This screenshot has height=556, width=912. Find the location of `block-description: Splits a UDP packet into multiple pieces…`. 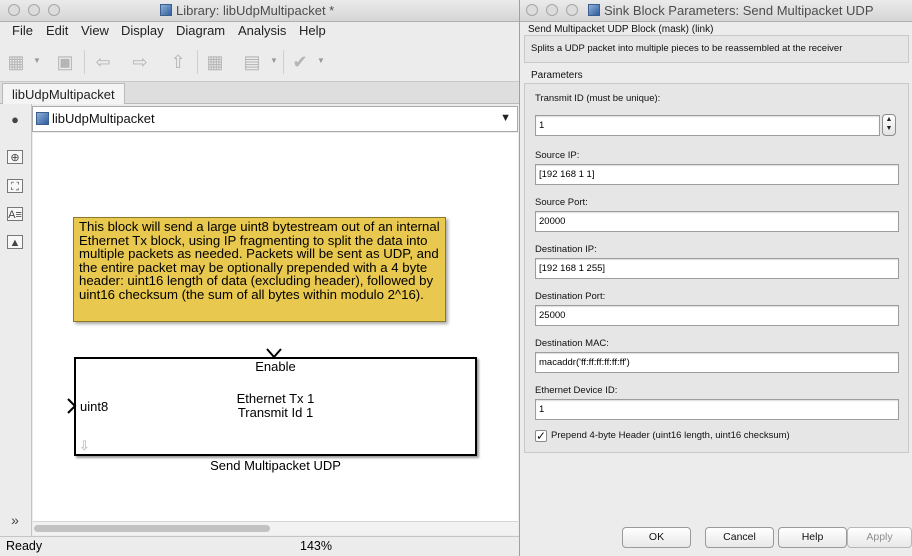

block-description: Splits a UDP packet into multiple pieces… is located at coordinates (687, 48).